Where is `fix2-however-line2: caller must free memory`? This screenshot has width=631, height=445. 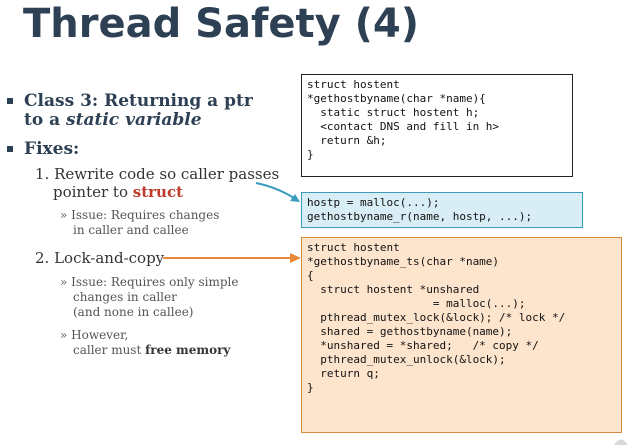
fix2-however-line2: caller must free memory is located at coordinates (152, 350).